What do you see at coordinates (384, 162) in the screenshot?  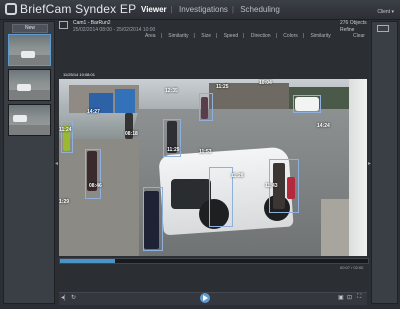 I see `right-panel` at bounding box center [384, 162].